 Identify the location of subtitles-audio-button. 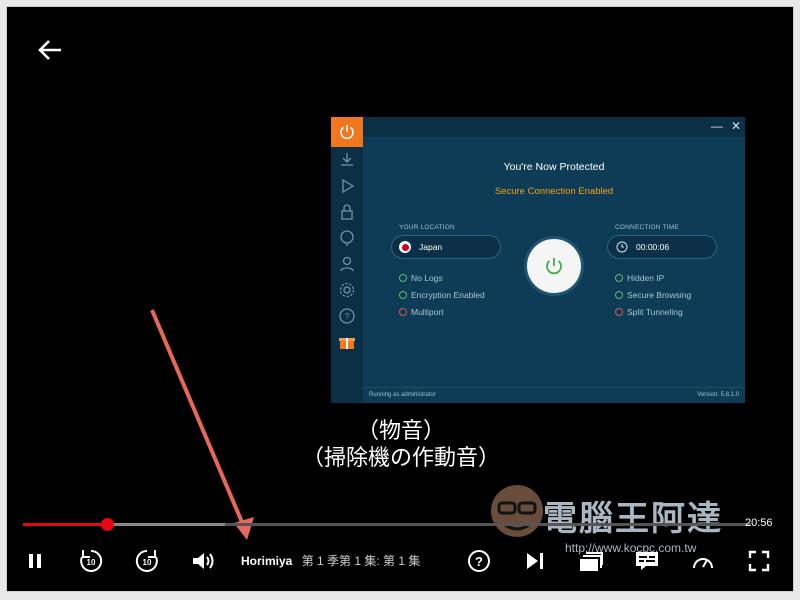
(647, 561).